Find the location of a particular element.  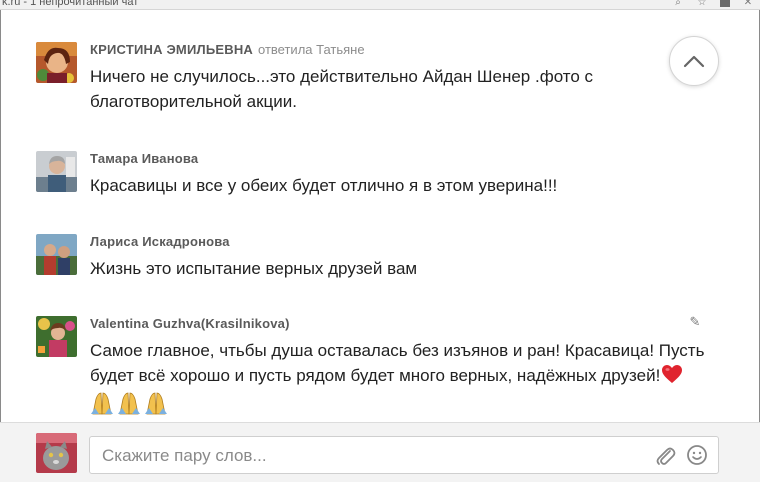

author-line: КРИСТИНА ЭМИЛЬЕВНА ответила Татьяне is located at coordinates (227, 49).